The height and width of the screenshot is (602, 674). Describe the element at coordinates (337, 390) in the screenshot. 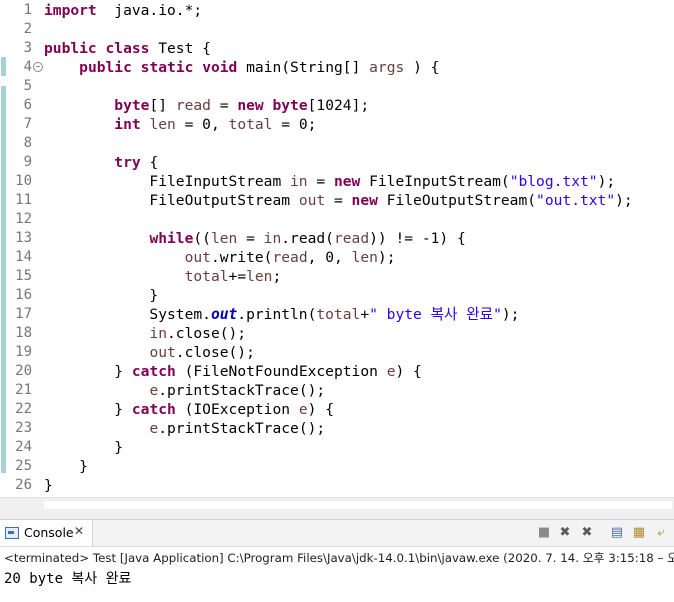

I see `code-line: 21 e.printStackTrace();` at that location.